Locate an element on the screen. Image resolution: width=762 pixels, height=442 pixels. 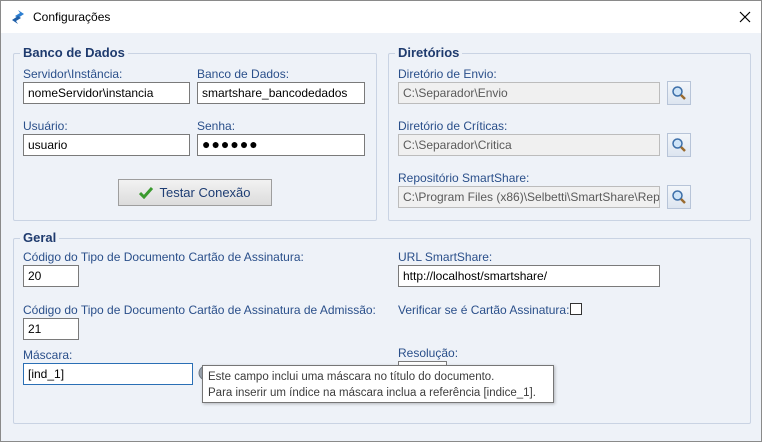
repository-browse-button is located at coordinates (679, 197).